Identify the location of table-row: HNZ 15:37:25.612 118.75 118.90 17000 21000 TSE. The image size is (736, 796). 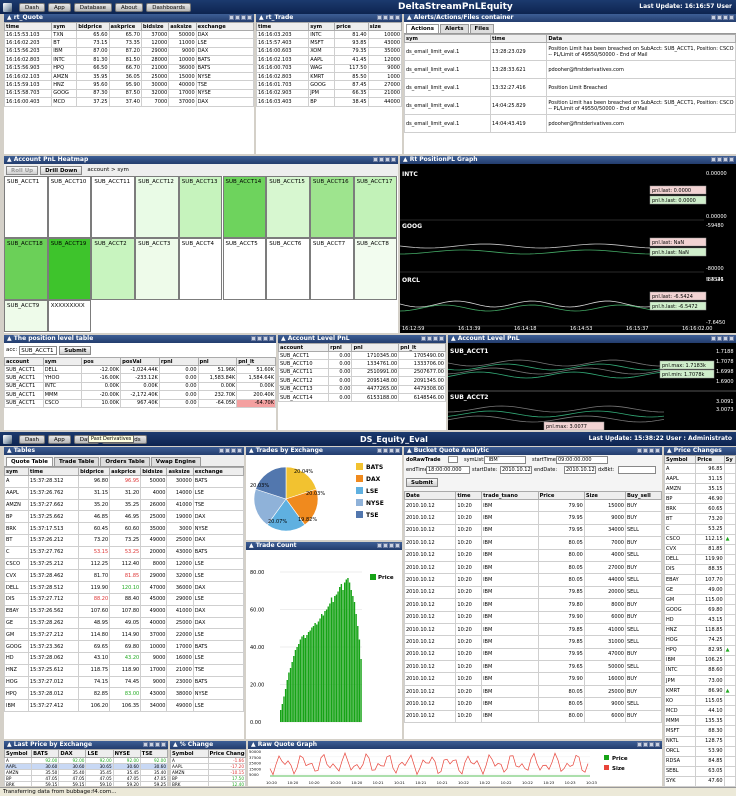
(124, 670).